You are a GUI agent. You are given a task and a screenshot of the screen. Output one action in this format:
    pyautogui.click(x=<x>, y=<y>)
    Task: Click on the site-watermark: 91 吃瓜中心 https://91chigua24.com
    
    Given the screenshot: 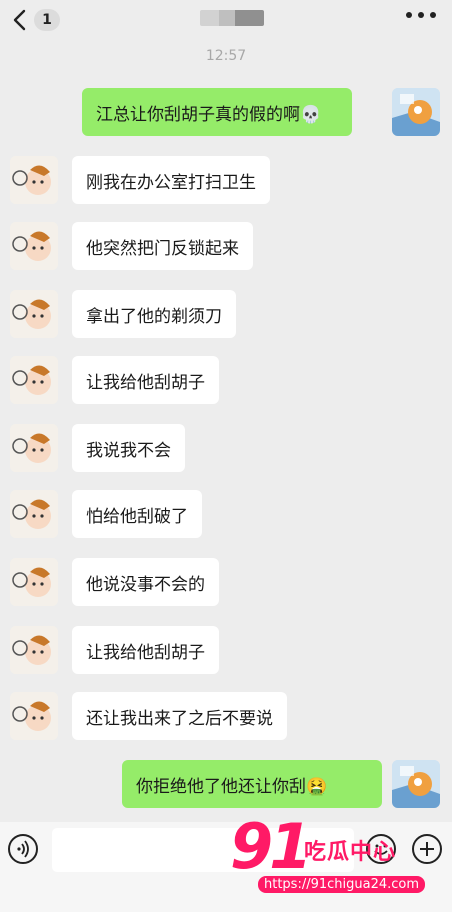 What is the action you would take?
    pyautogui.click(x=341, y=861)
    